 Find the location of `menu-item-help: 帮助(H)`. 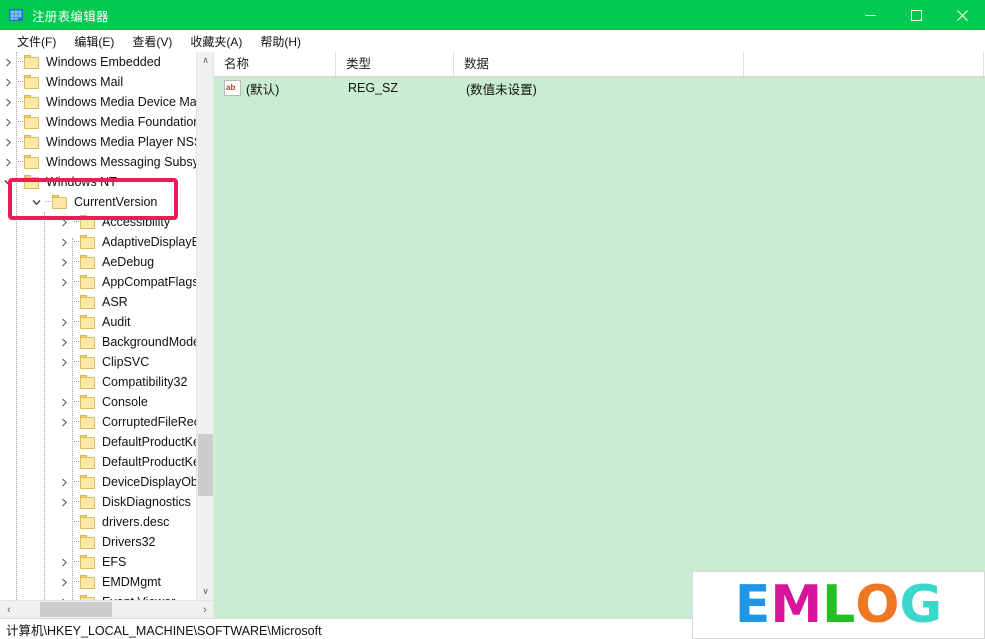

menu-item-help: 帮助(H) is located at coordinates (280, 41).